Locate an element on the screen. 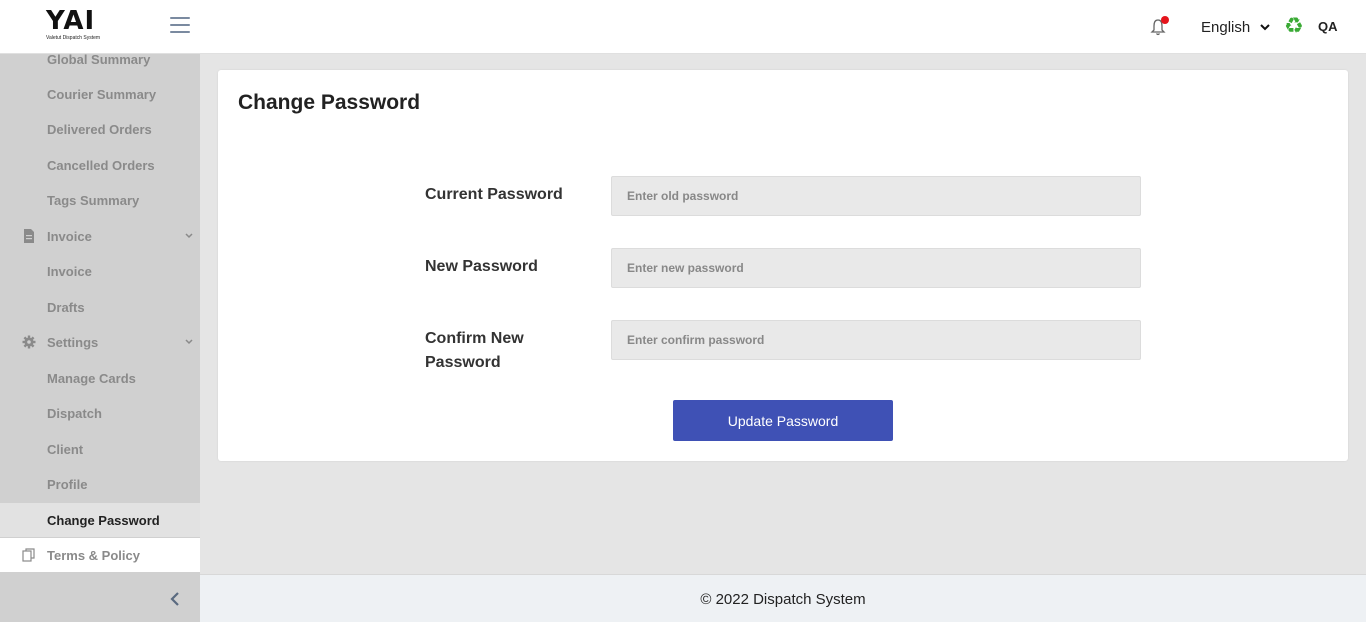  sidebar-item-label: Cancelled Orders is located at coordinates (101, 165).